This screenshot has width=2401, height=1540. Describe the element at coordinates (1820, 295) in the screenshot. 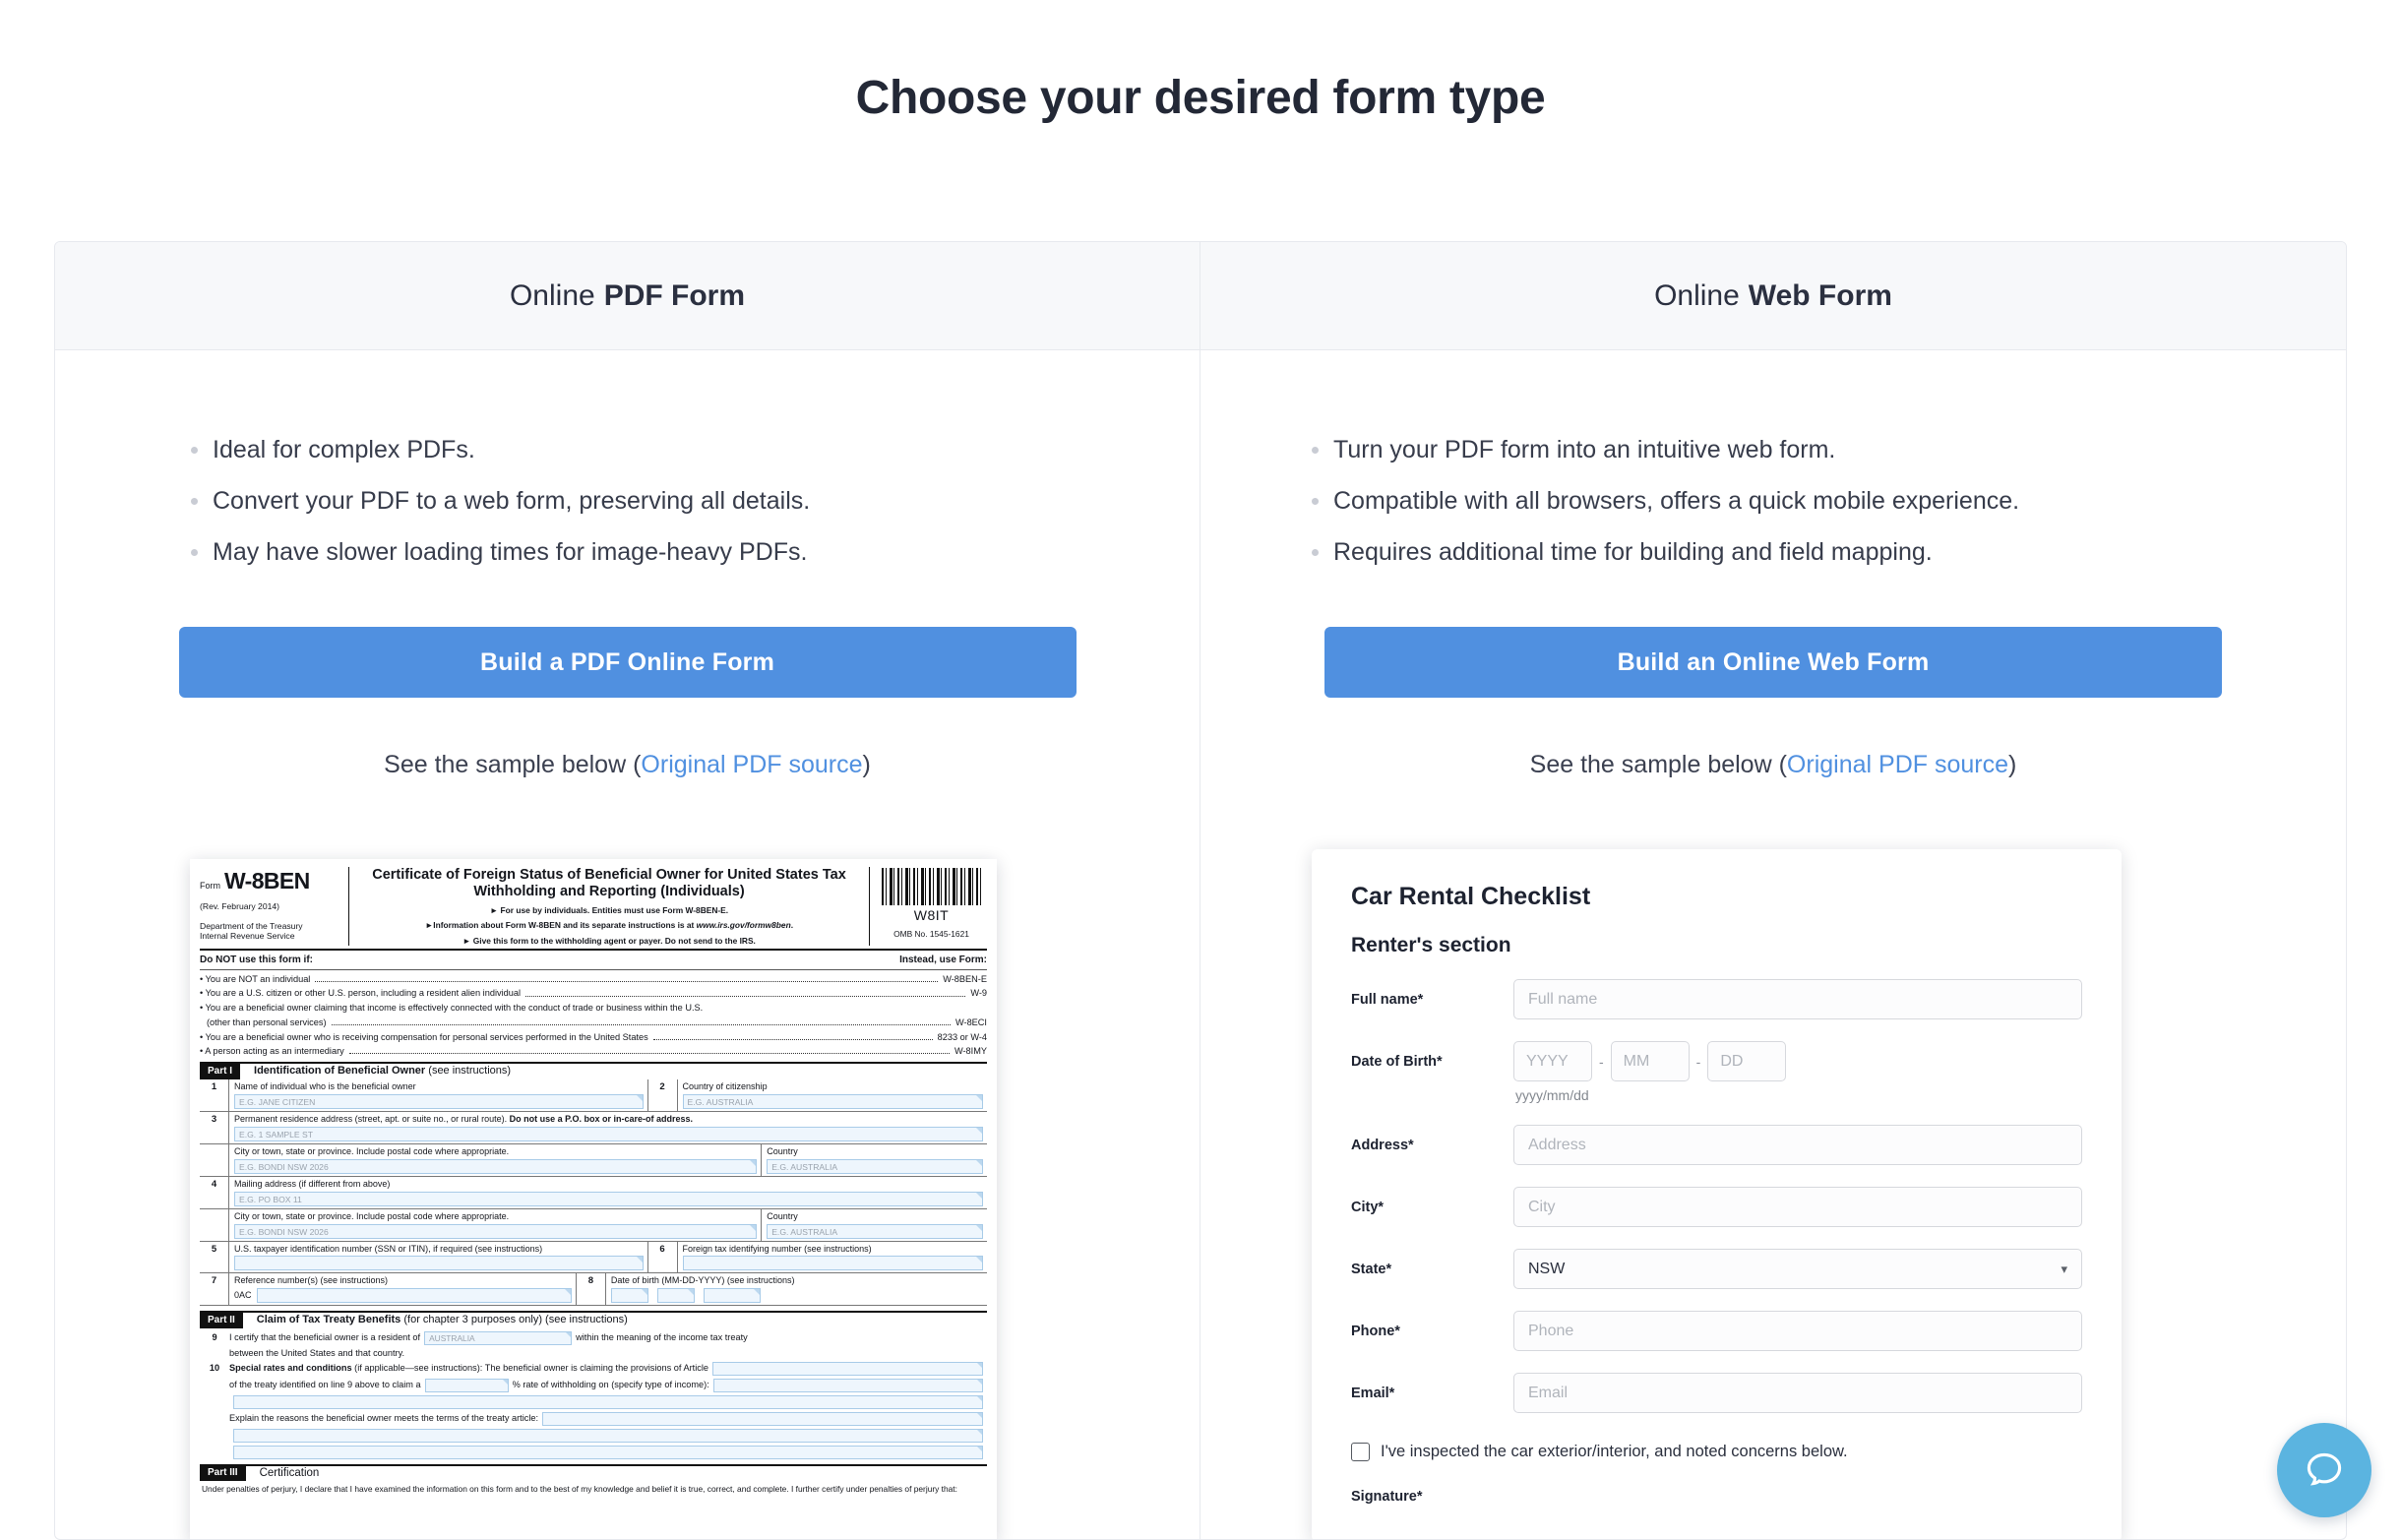

I see `card-header-web-bold: Web Form` at that location.